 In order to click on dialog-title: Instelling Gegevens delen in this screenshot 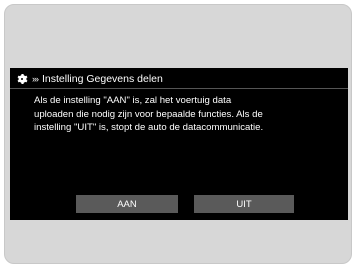, I will do `click(102, 78)`.